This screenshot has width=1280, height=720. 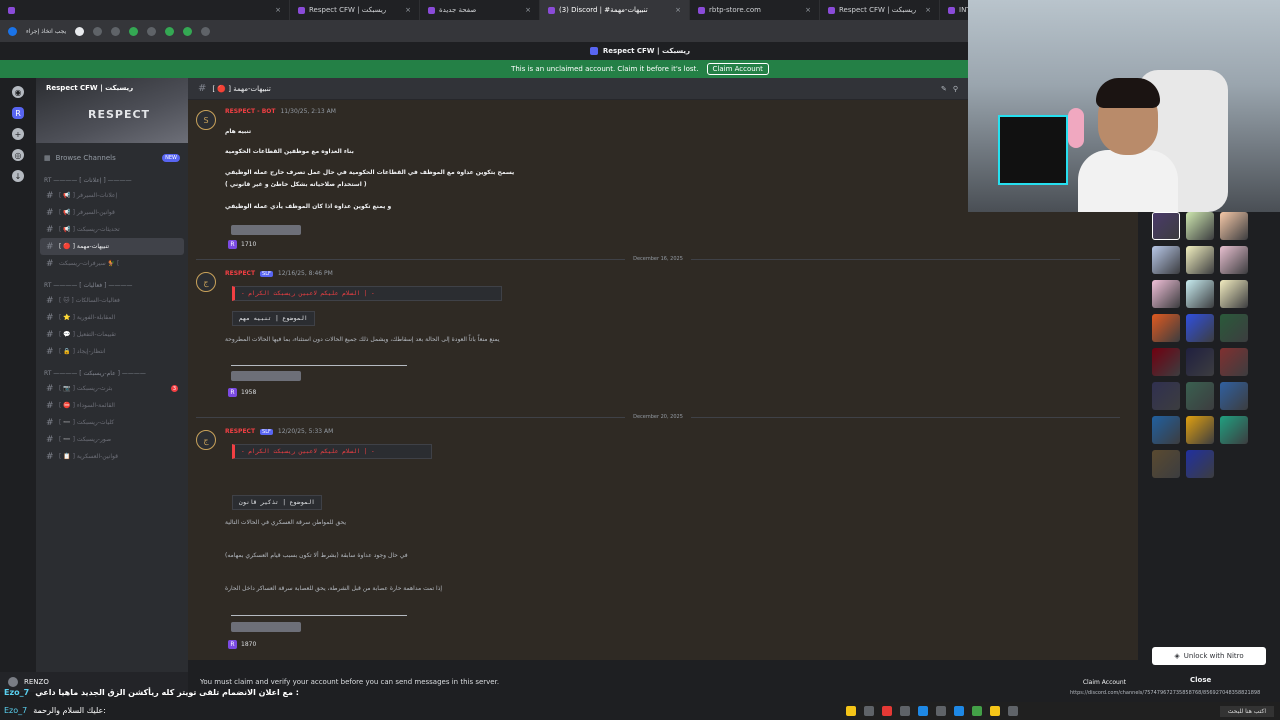 What do you see at coordinates (98, 31) in the screenshot?
I see `bookmark-icon` at bounding box center [98, 31].